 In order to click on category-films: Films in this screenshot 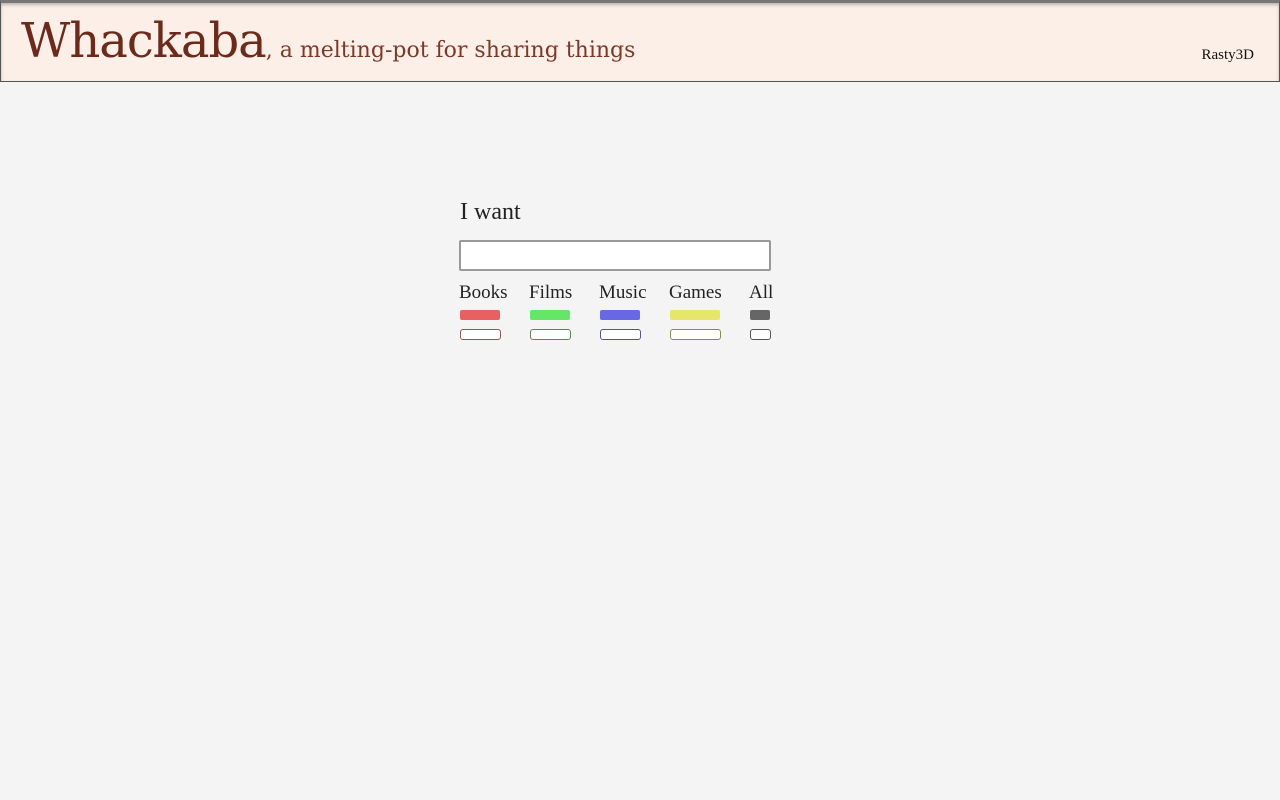, I will do `click(550, 311)`.